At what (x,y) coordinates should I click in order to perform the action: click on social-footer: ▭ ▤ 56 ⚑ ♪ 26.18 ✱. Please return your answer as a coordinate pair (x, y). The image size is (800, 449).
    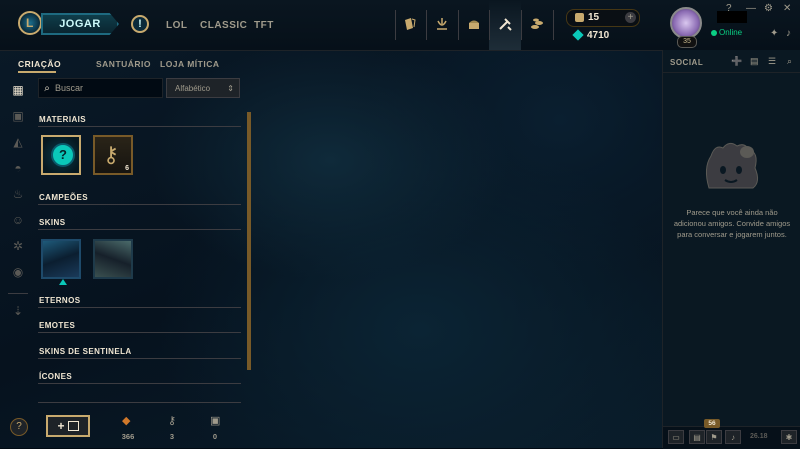
    Looking at the image, I should click on (731, 434).